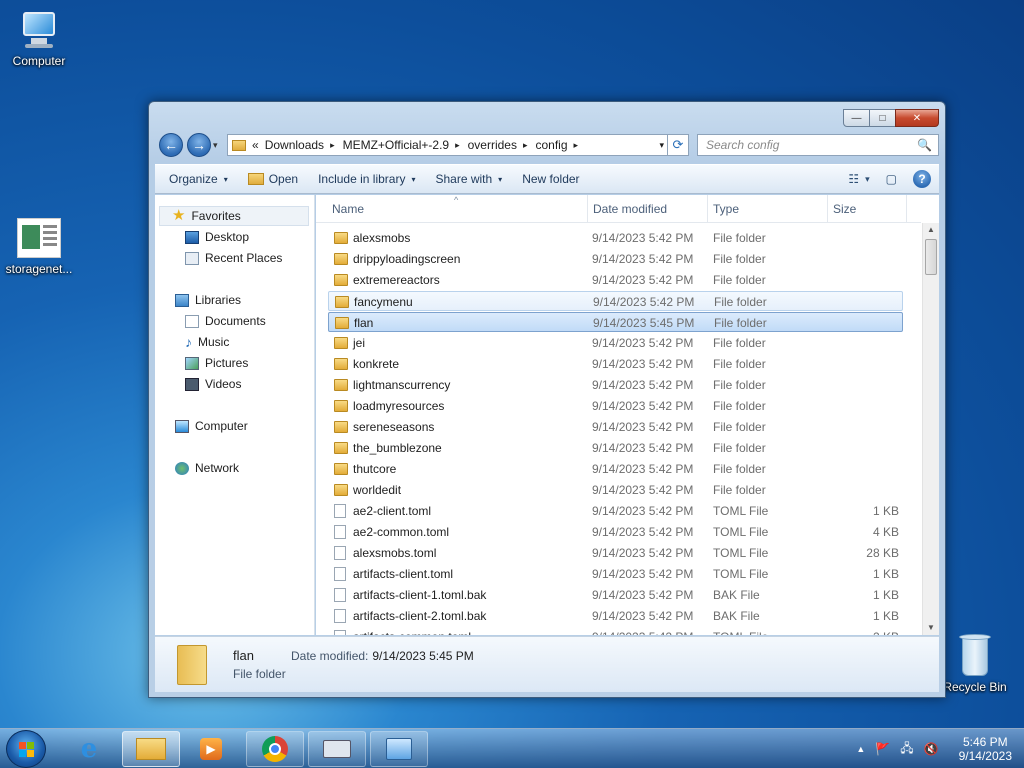  Describe the element at coordinates (399, 749) in the screenshot. I see `taskbar-control-panel` at that location.